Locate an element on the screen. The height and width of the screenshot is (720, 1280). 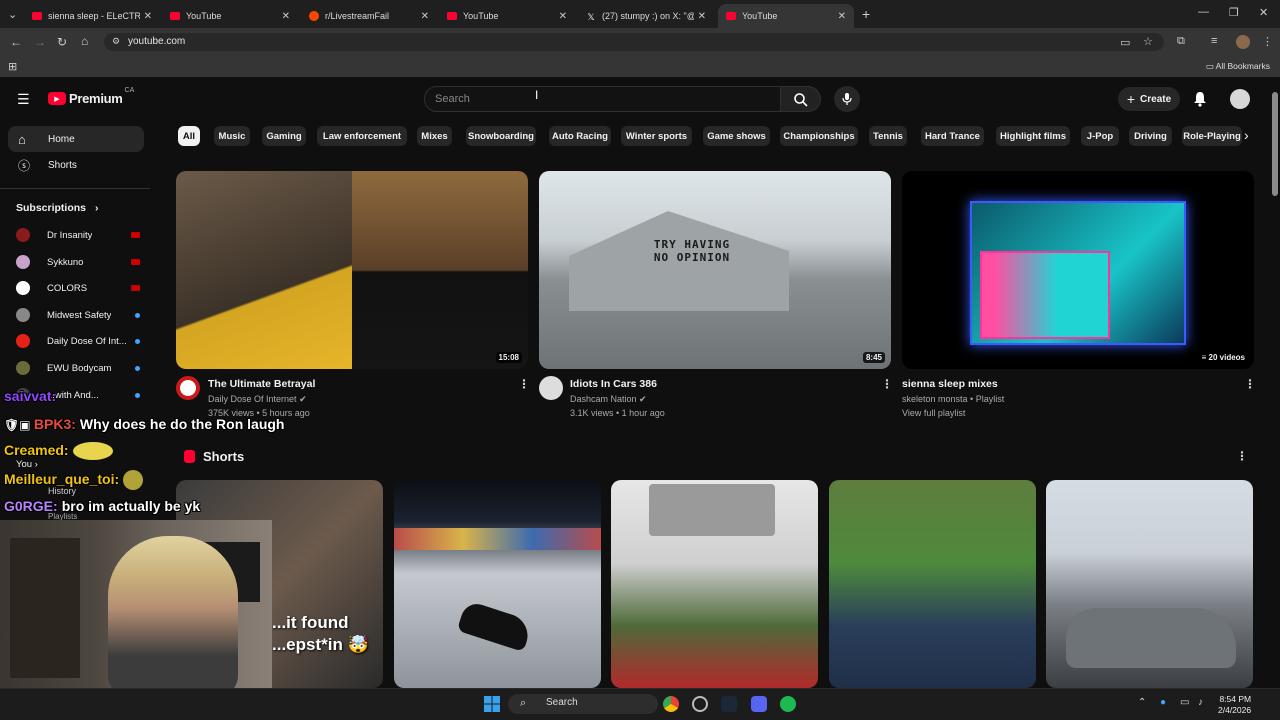
video-title: Idiots In Cars 386 is located at coordinates (613, 384).